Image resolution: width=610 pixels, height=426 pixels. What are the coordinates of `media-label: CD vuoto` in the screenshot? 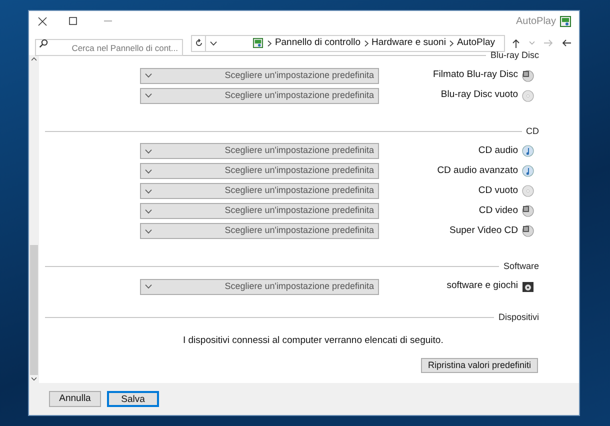 It's located at (498, 191).